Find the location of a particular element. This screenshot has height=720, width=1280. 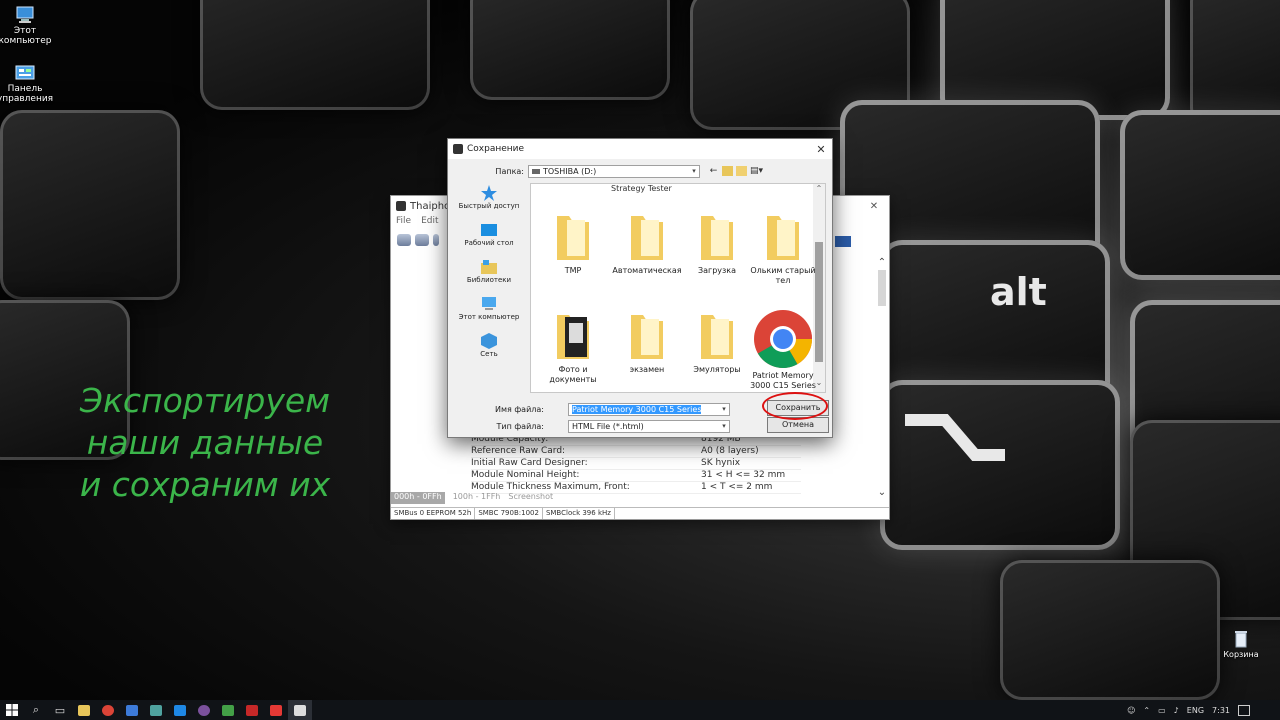

place-desktop: Рабочий стол is located at coordinates (489, 239).